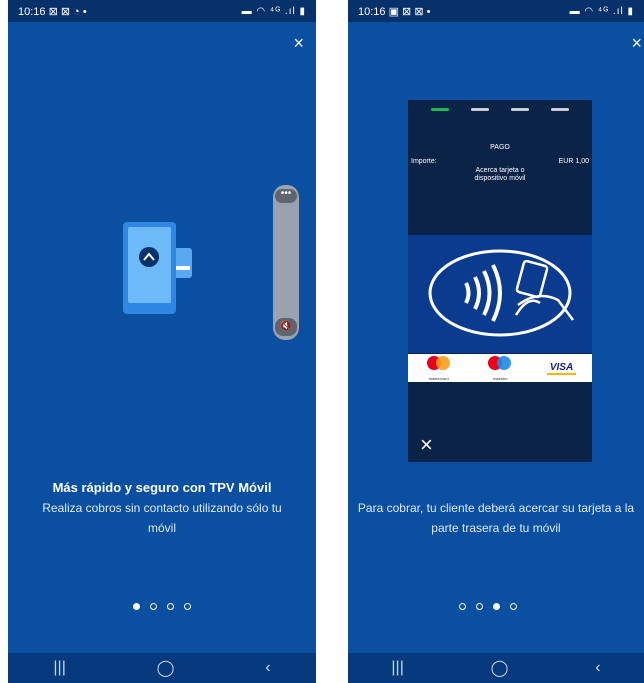  I want to click on notification-icons: ▣ ⊠ ⊠ •, so click(409, 11).